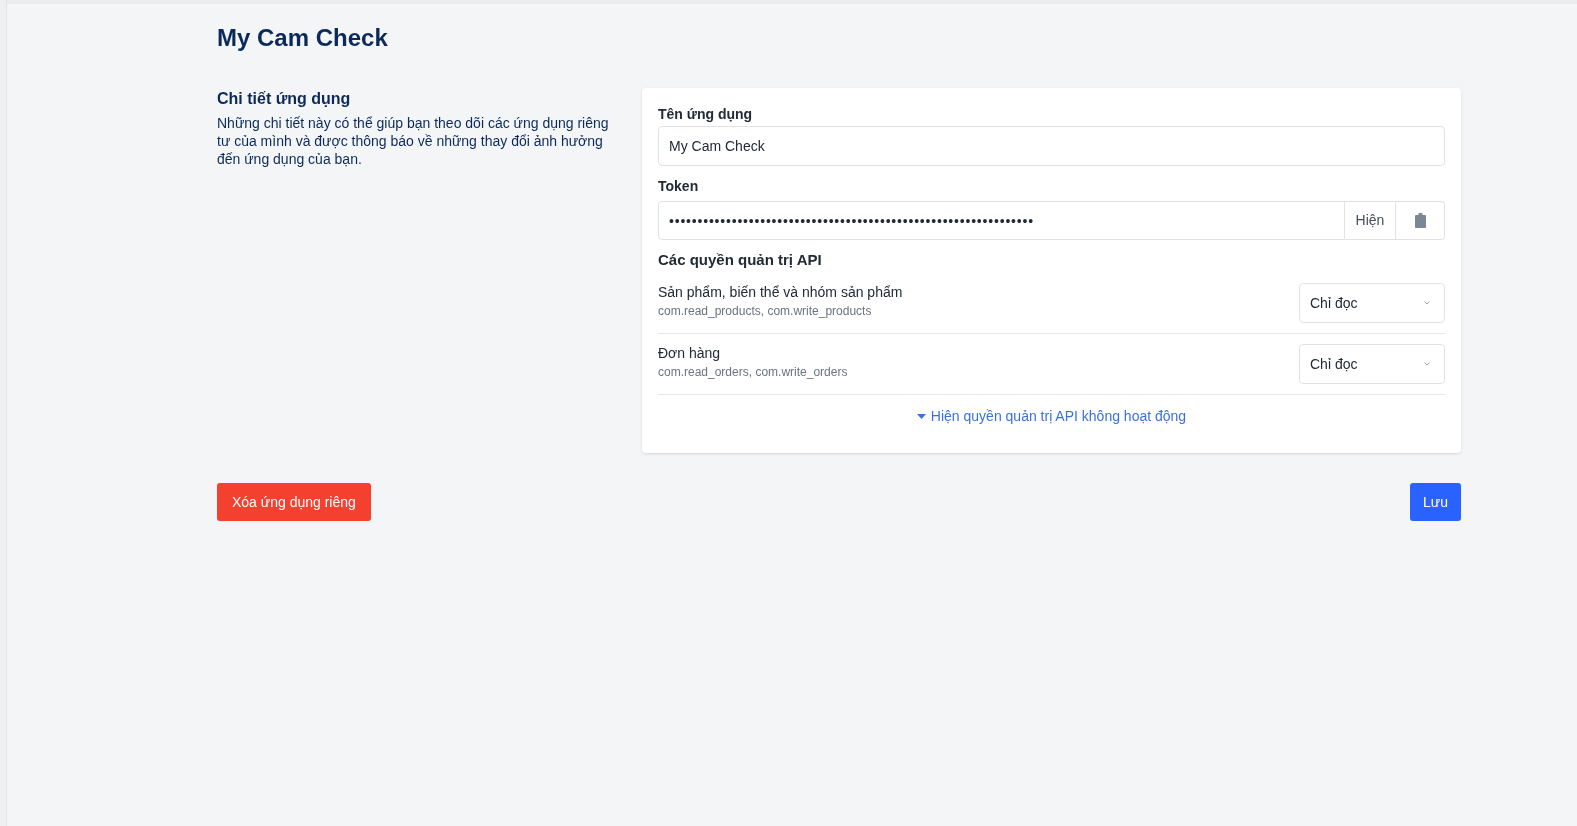  I want to click on permission-scopes: com.read_orders, com.write_orders, so click(753, 372).